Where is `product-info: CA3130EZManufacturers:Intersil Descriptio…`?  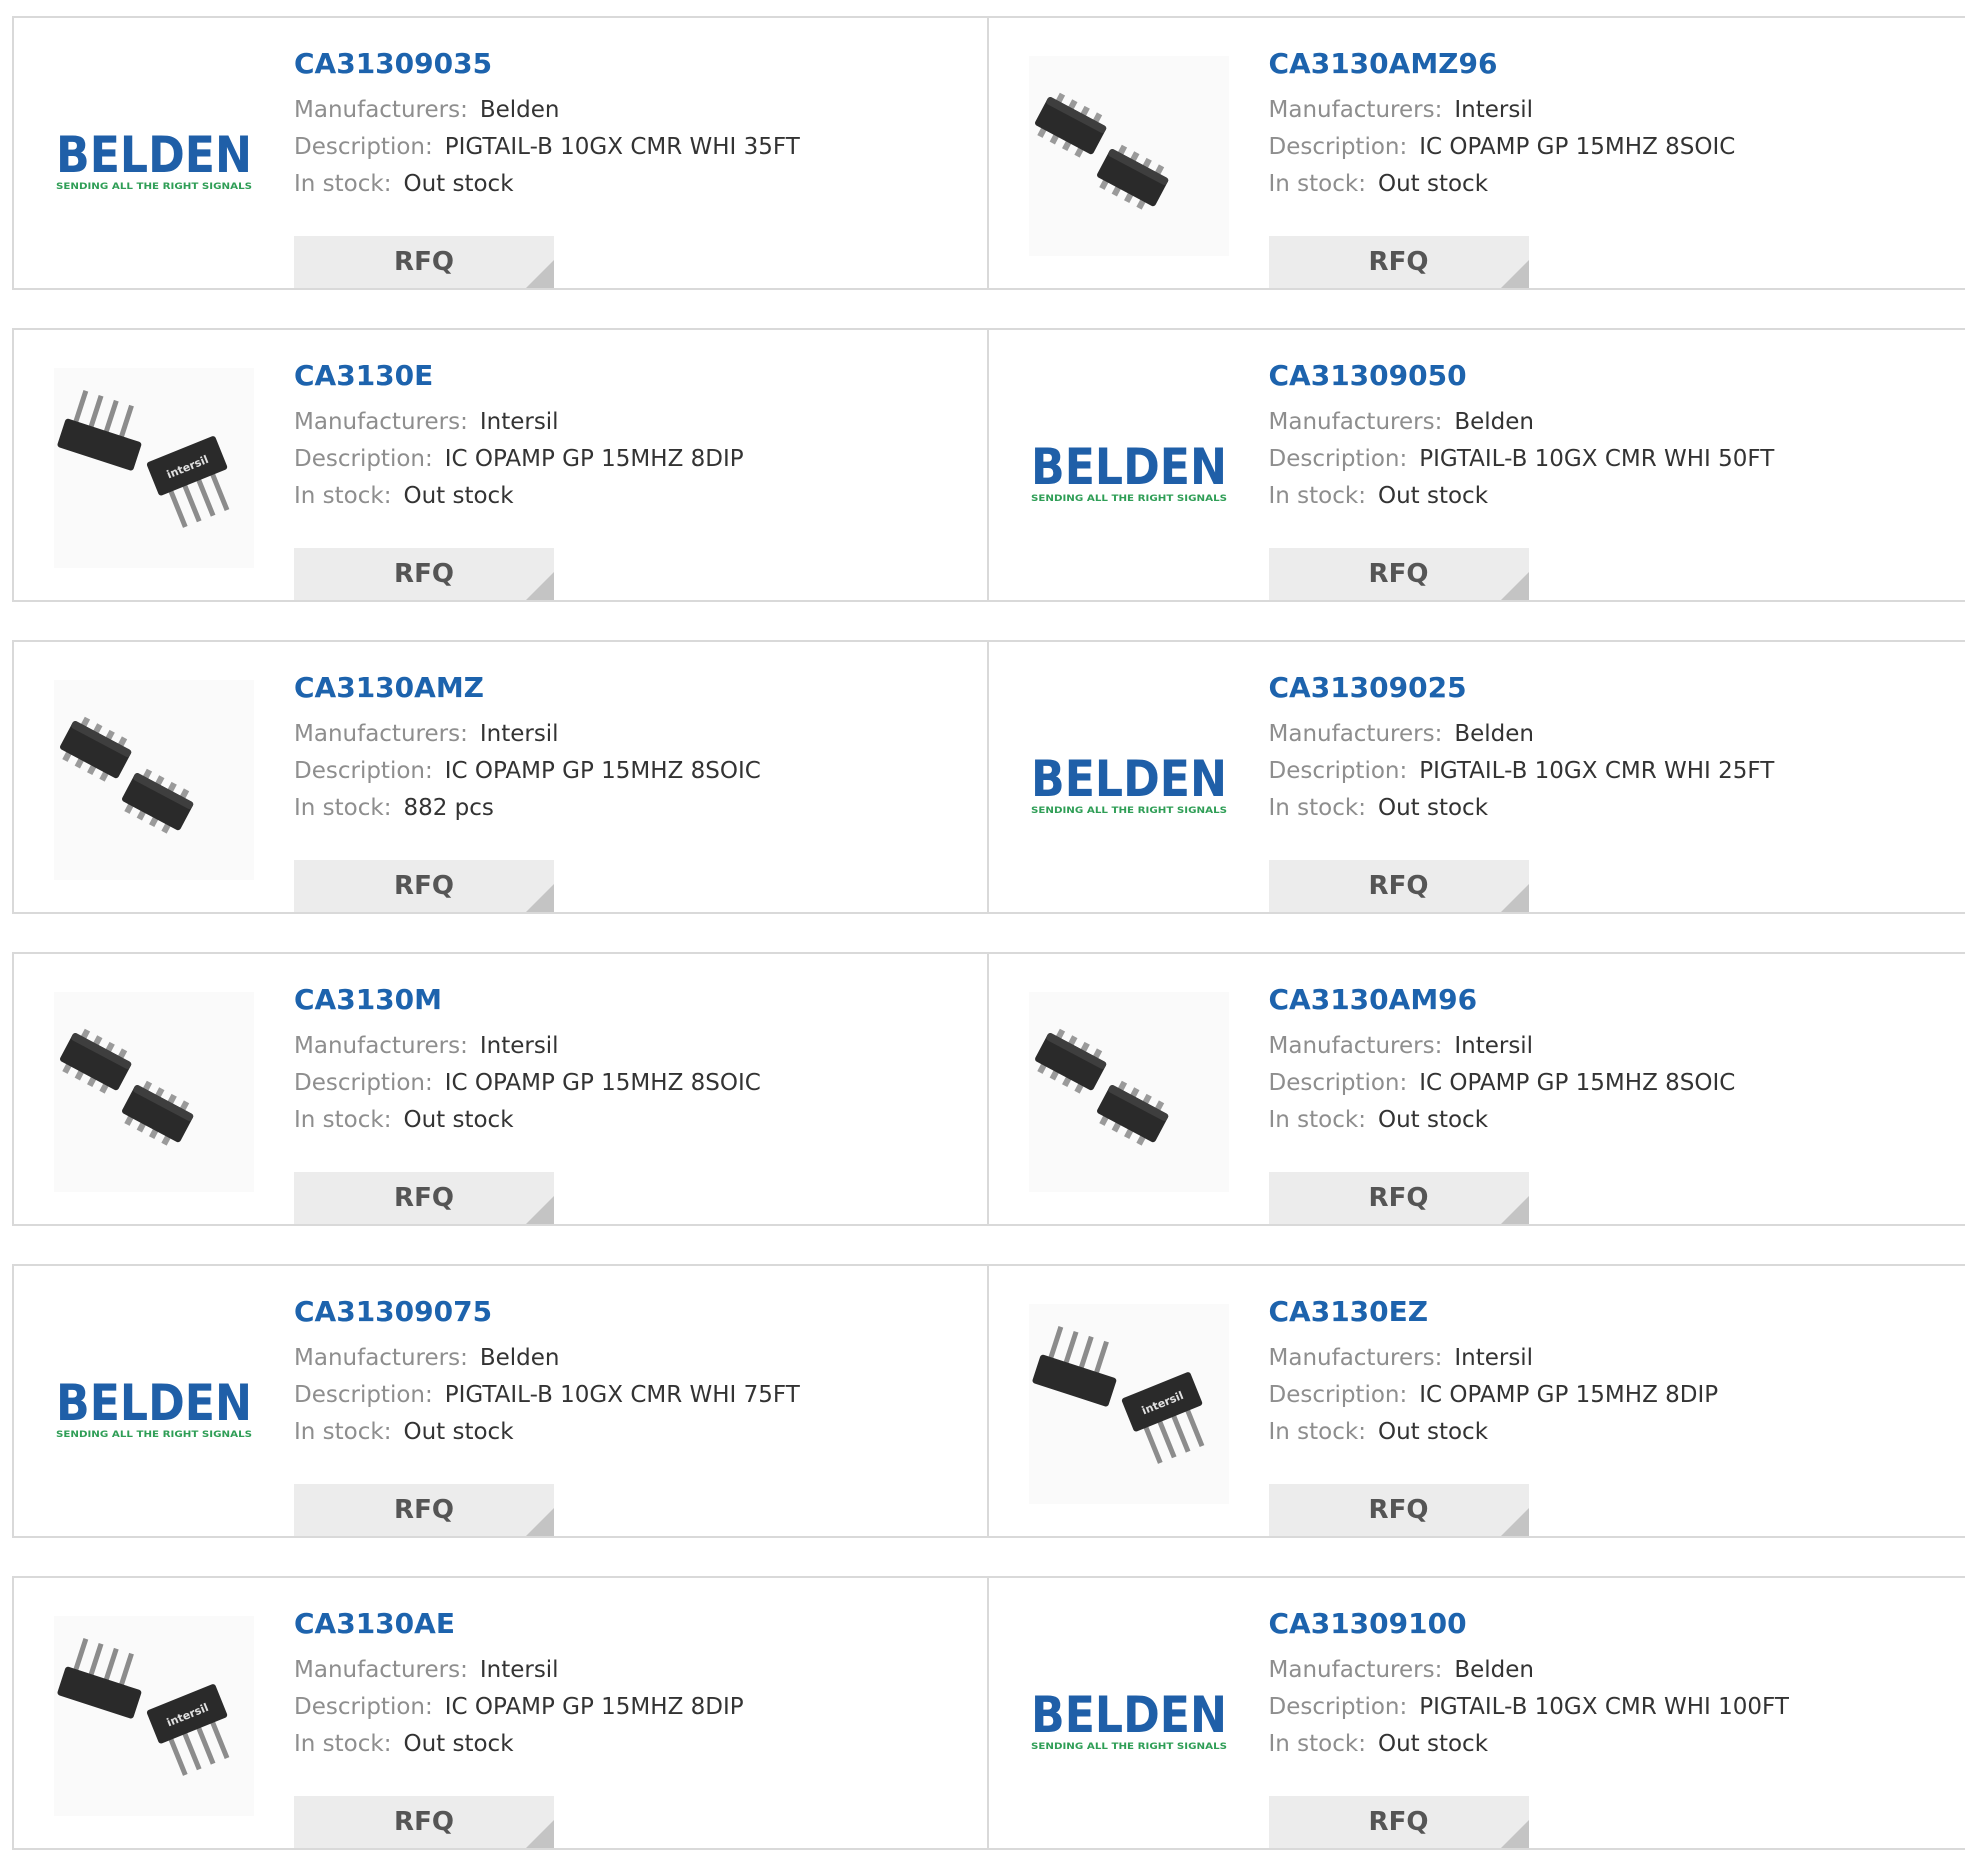 product-info: CA3130EZManufacturers:Intersil Descriptio… is located at coordinates (1607, 1372).